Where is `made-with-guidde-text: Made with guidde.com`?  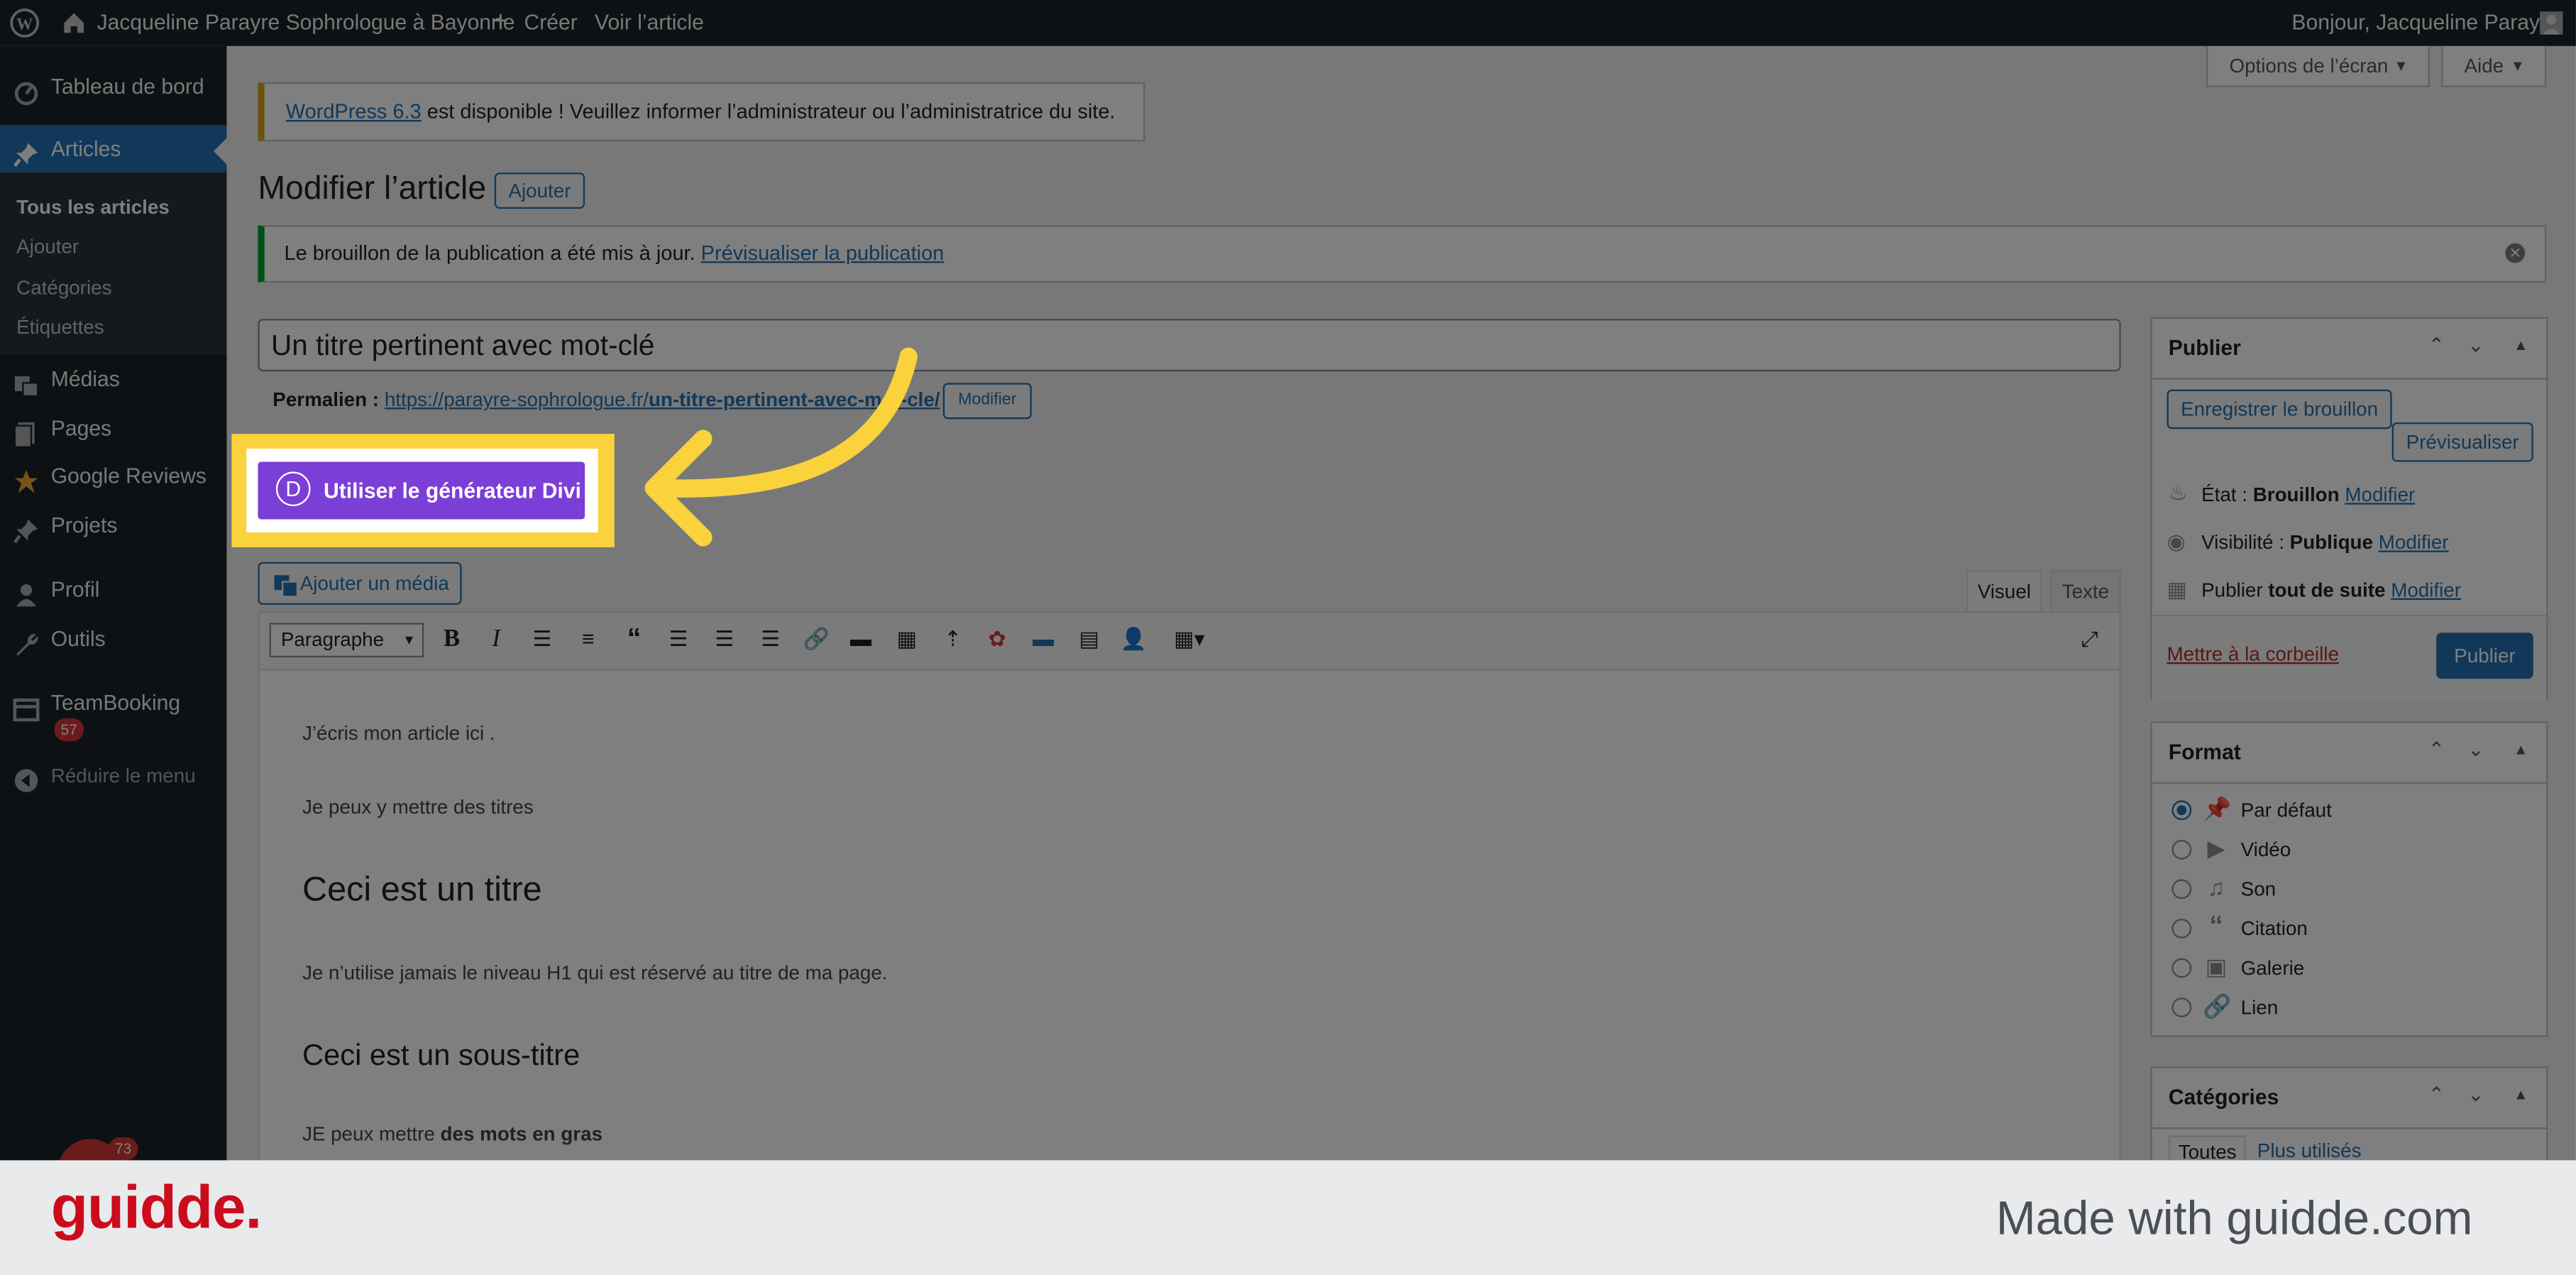 made-with-guidde-text: Made with guidde.com is located at coordinates (2234, 1220).